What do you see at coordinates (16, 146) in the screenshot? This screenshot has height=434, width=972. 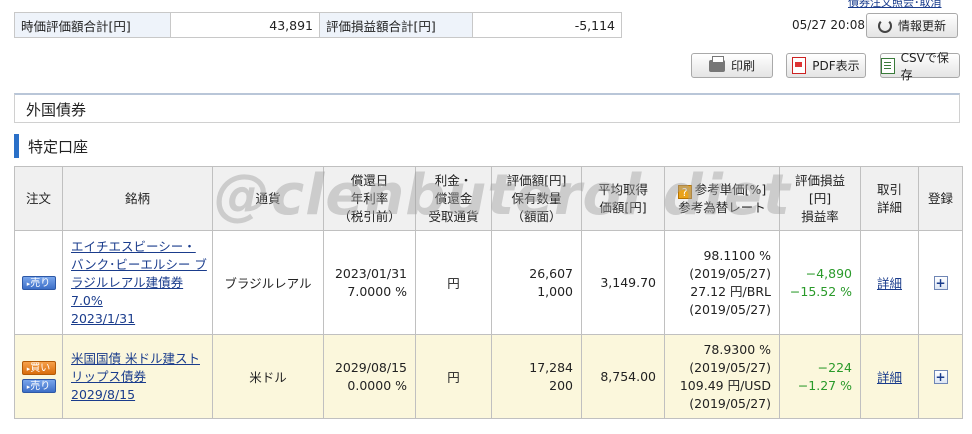 I see `account-title-bar` at bounding box center [16, 146].